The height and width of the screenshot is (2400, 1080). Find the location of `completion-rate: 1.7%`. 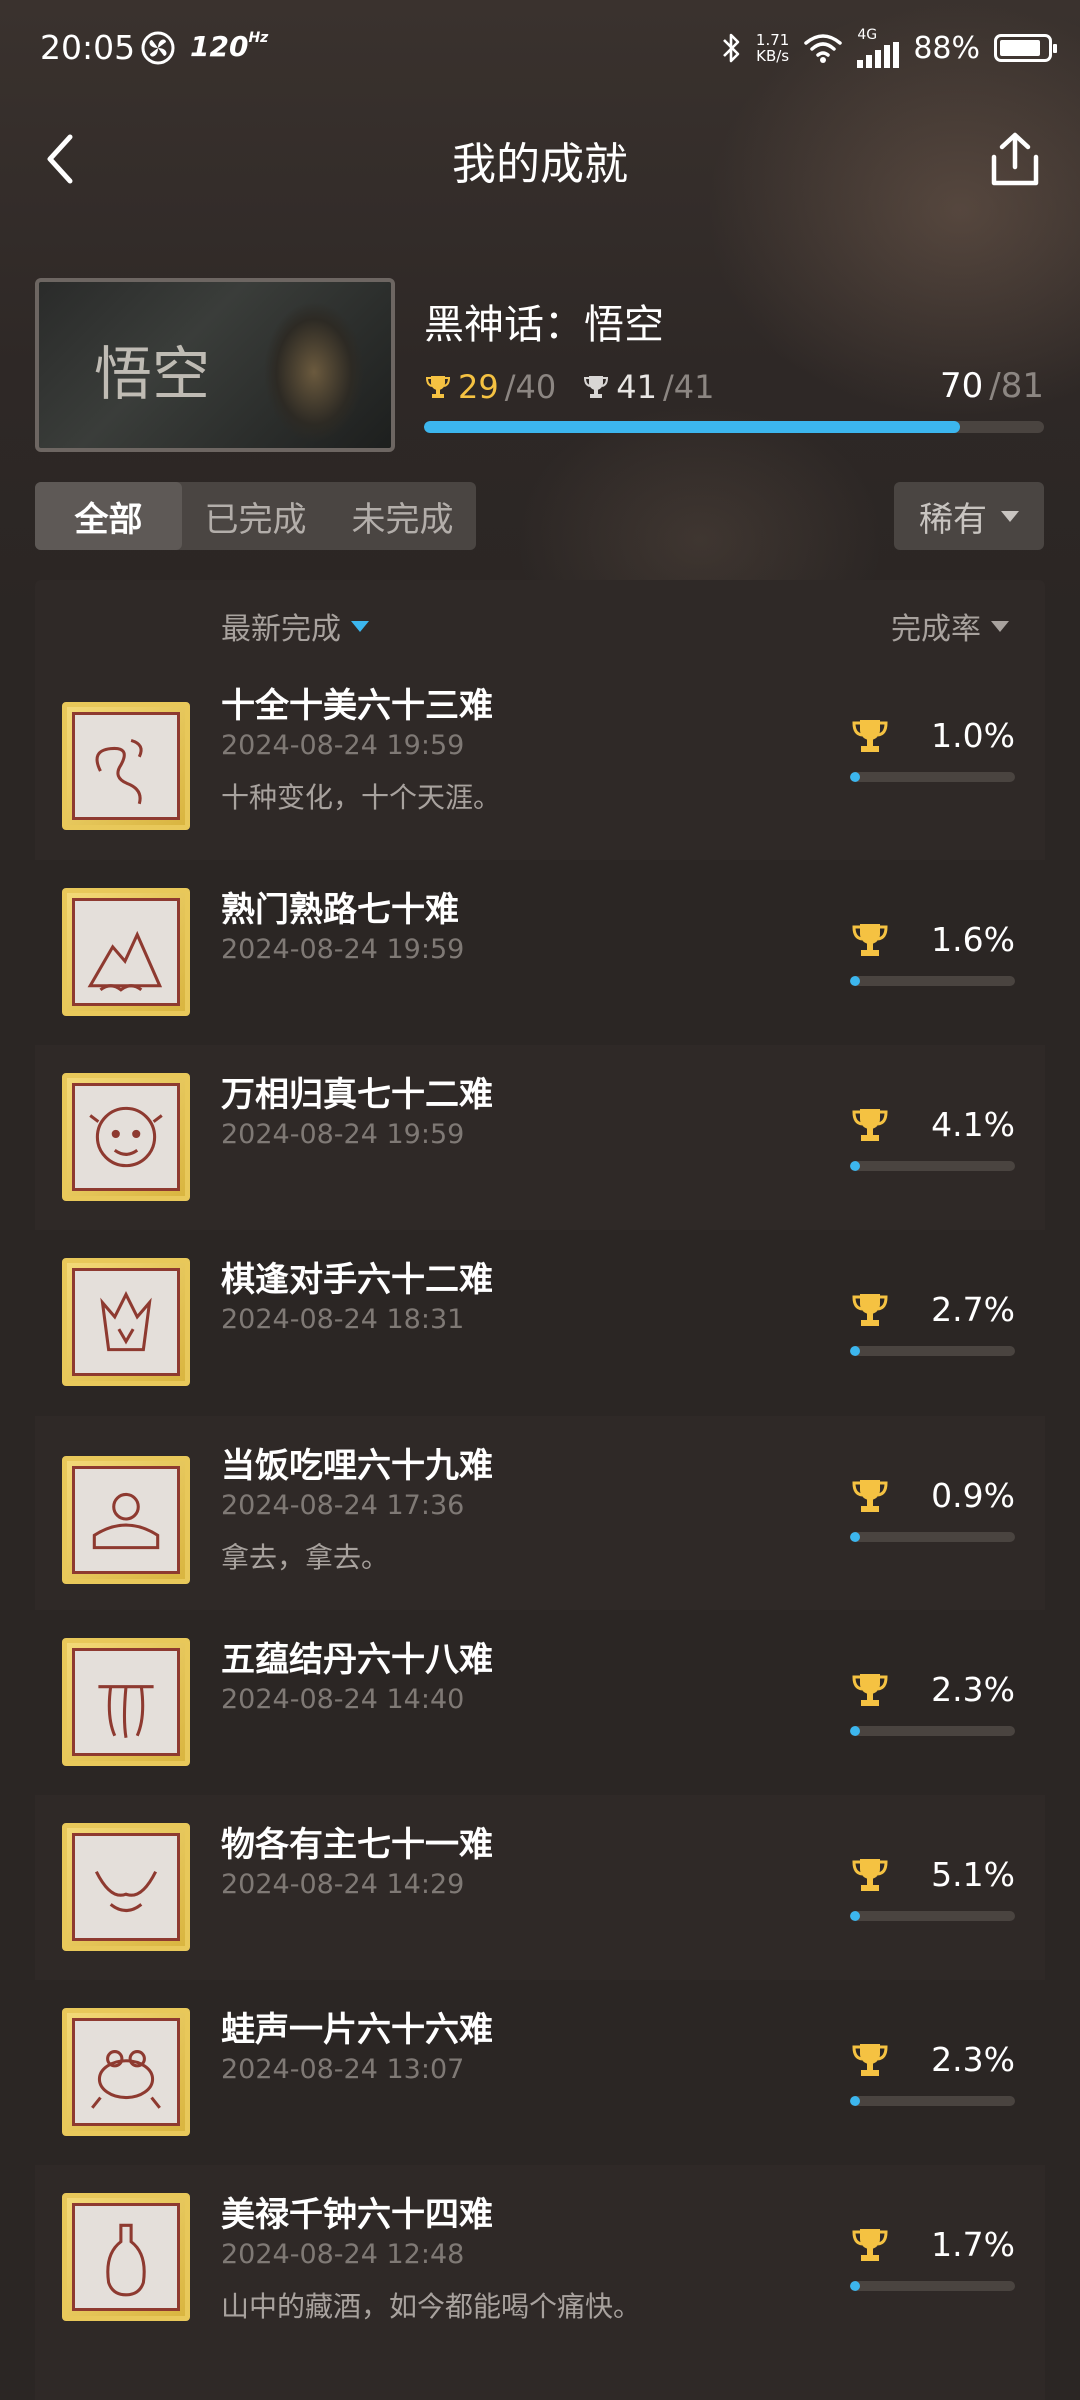

completion-rate: 1.7% is located at coordinates (973, 2244).